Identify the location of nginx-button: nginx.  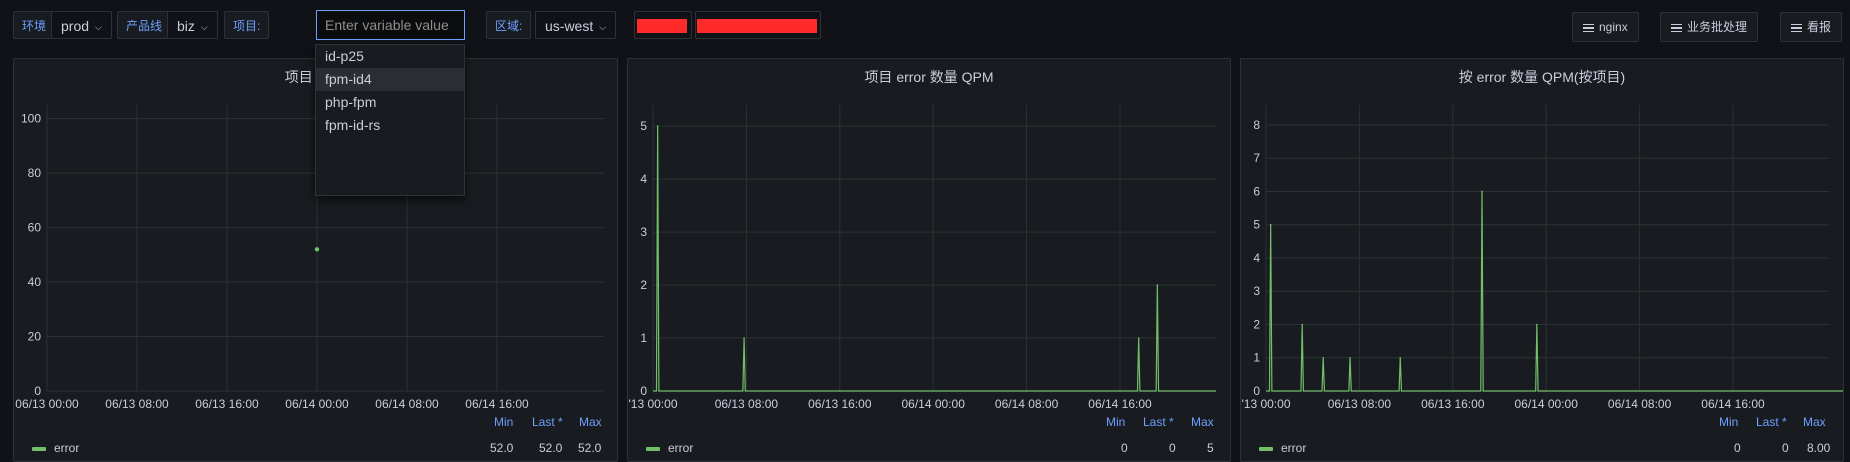
(1605, 27).